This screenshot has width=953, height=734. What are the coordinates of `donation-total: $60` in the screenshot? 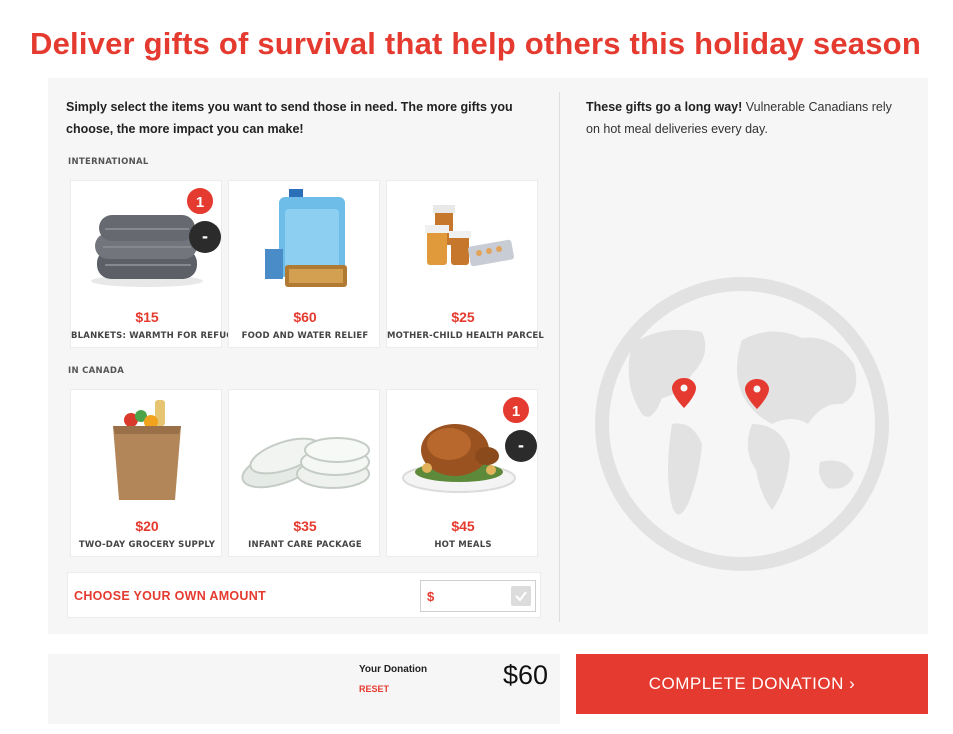 It's located at (526, 675).